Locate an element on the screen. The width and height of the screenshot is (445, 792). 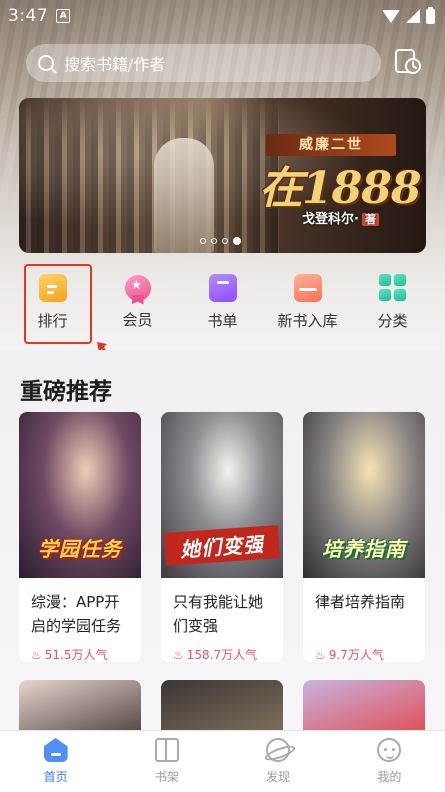
tab-label: 首页 is located at coordinates (55, 777).